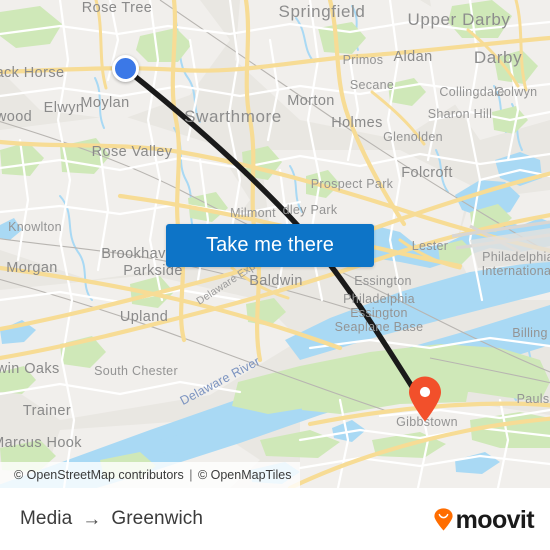 The width and height of the screenshot is (550, 550). Describe the element at coordinates (245, 475) in the screenshot. I see `attribution-maptiles: © OpenMapTiles` at that location.